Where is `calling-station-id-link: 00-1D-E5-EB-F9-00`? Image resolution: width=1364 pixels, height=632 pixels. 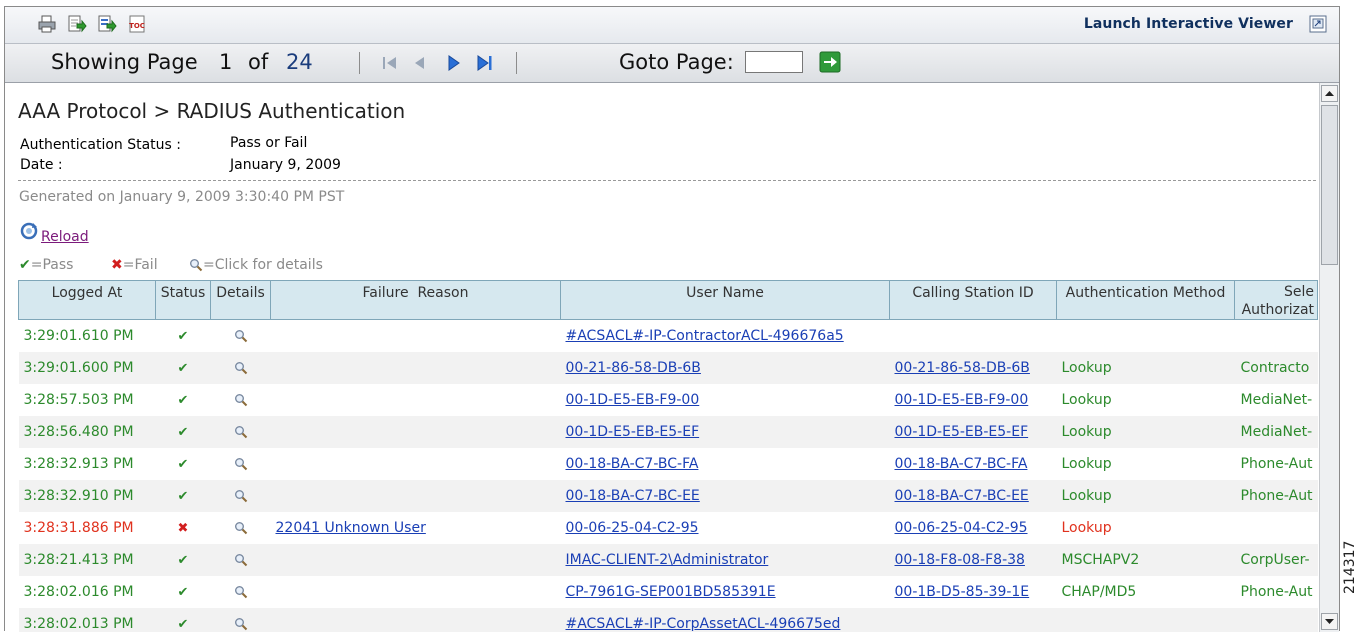 calling-station-id-link: 00-1D-E5-EB-F9-00 is located at coordinates (962, 400).